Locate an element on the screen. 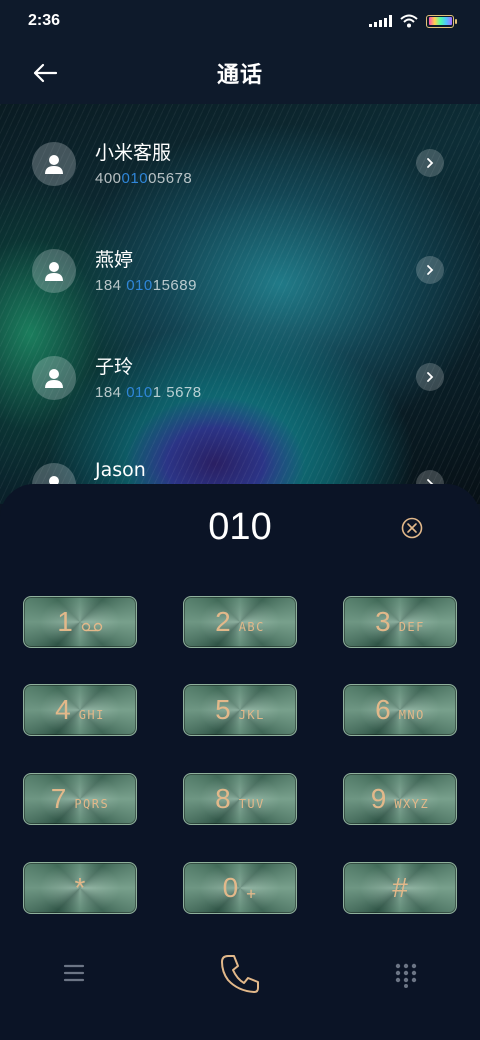  header: 通话 is located at coordinates (240, 73).